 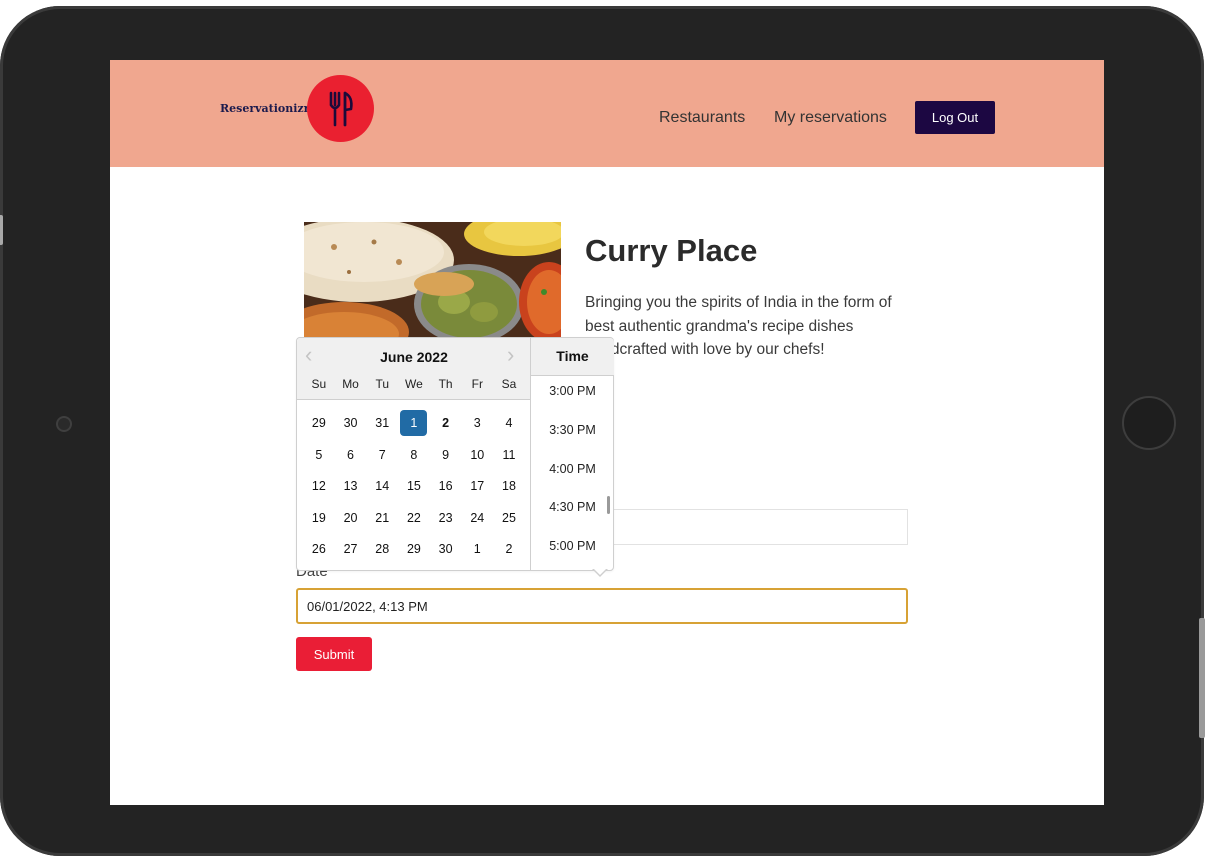 I want to click on calendar-week-row: 12 13 14 15 16 17 18, so click(x=414, y=489).